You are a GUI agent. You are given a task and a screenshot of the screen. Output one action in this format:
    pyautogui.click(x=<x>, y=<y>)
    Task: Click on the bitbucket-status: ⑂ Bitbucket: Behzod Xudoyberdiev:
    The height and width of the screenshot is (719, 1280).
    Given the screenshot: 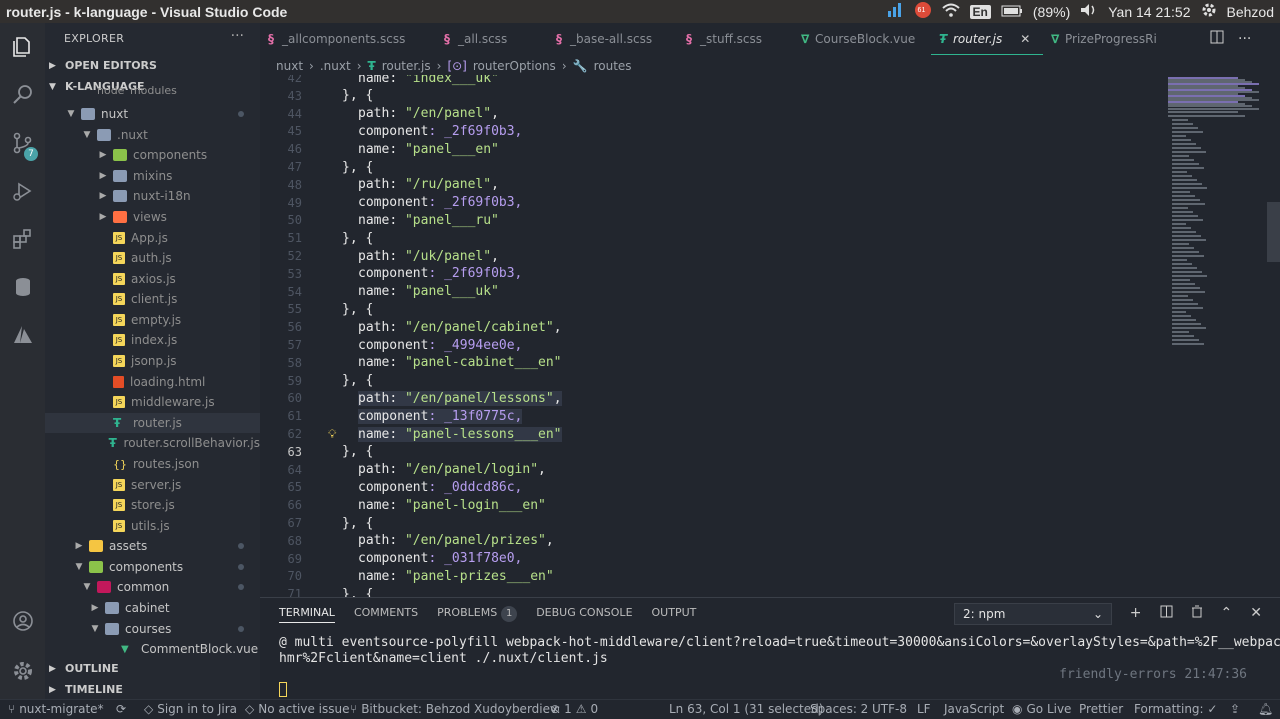 What is the action you would take?
    pyautogui.click(x=455, y=709)
    